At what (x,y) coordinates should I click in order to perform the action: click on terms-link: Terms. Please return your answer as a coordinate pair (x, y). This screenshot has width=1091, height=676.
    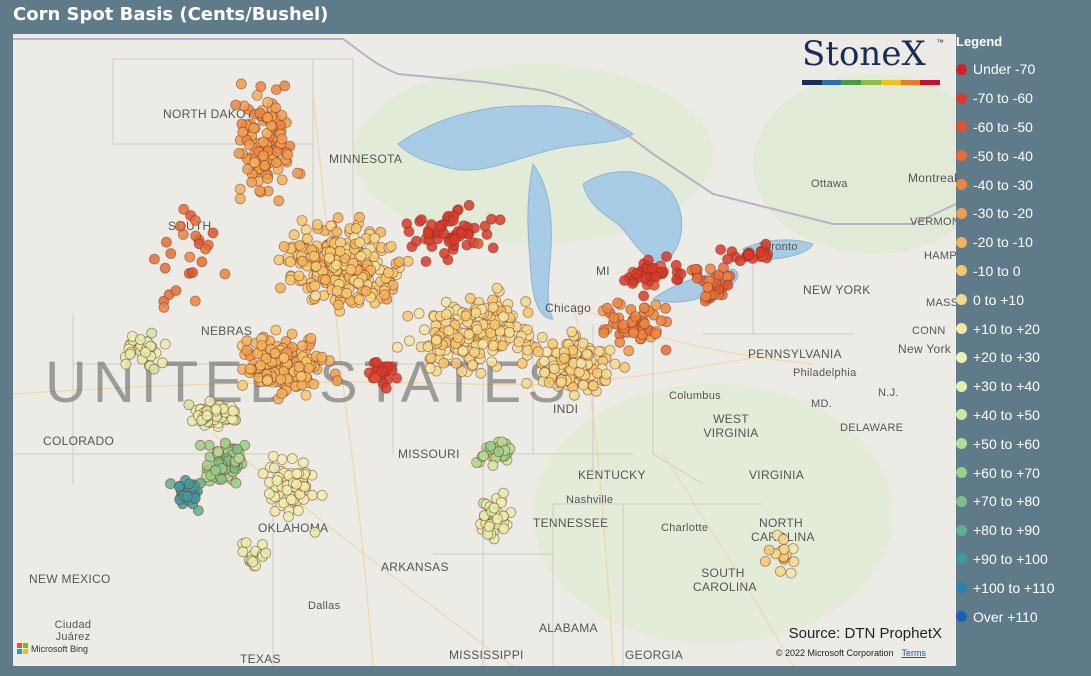
    Looking at the image, I should click on (914, 653).